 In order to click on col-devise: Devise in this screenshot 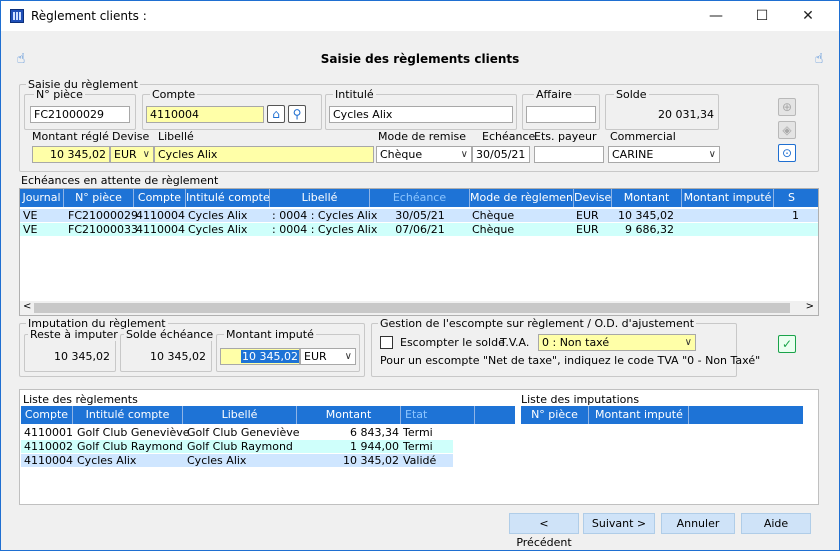, I will do `click(593, 198)`.